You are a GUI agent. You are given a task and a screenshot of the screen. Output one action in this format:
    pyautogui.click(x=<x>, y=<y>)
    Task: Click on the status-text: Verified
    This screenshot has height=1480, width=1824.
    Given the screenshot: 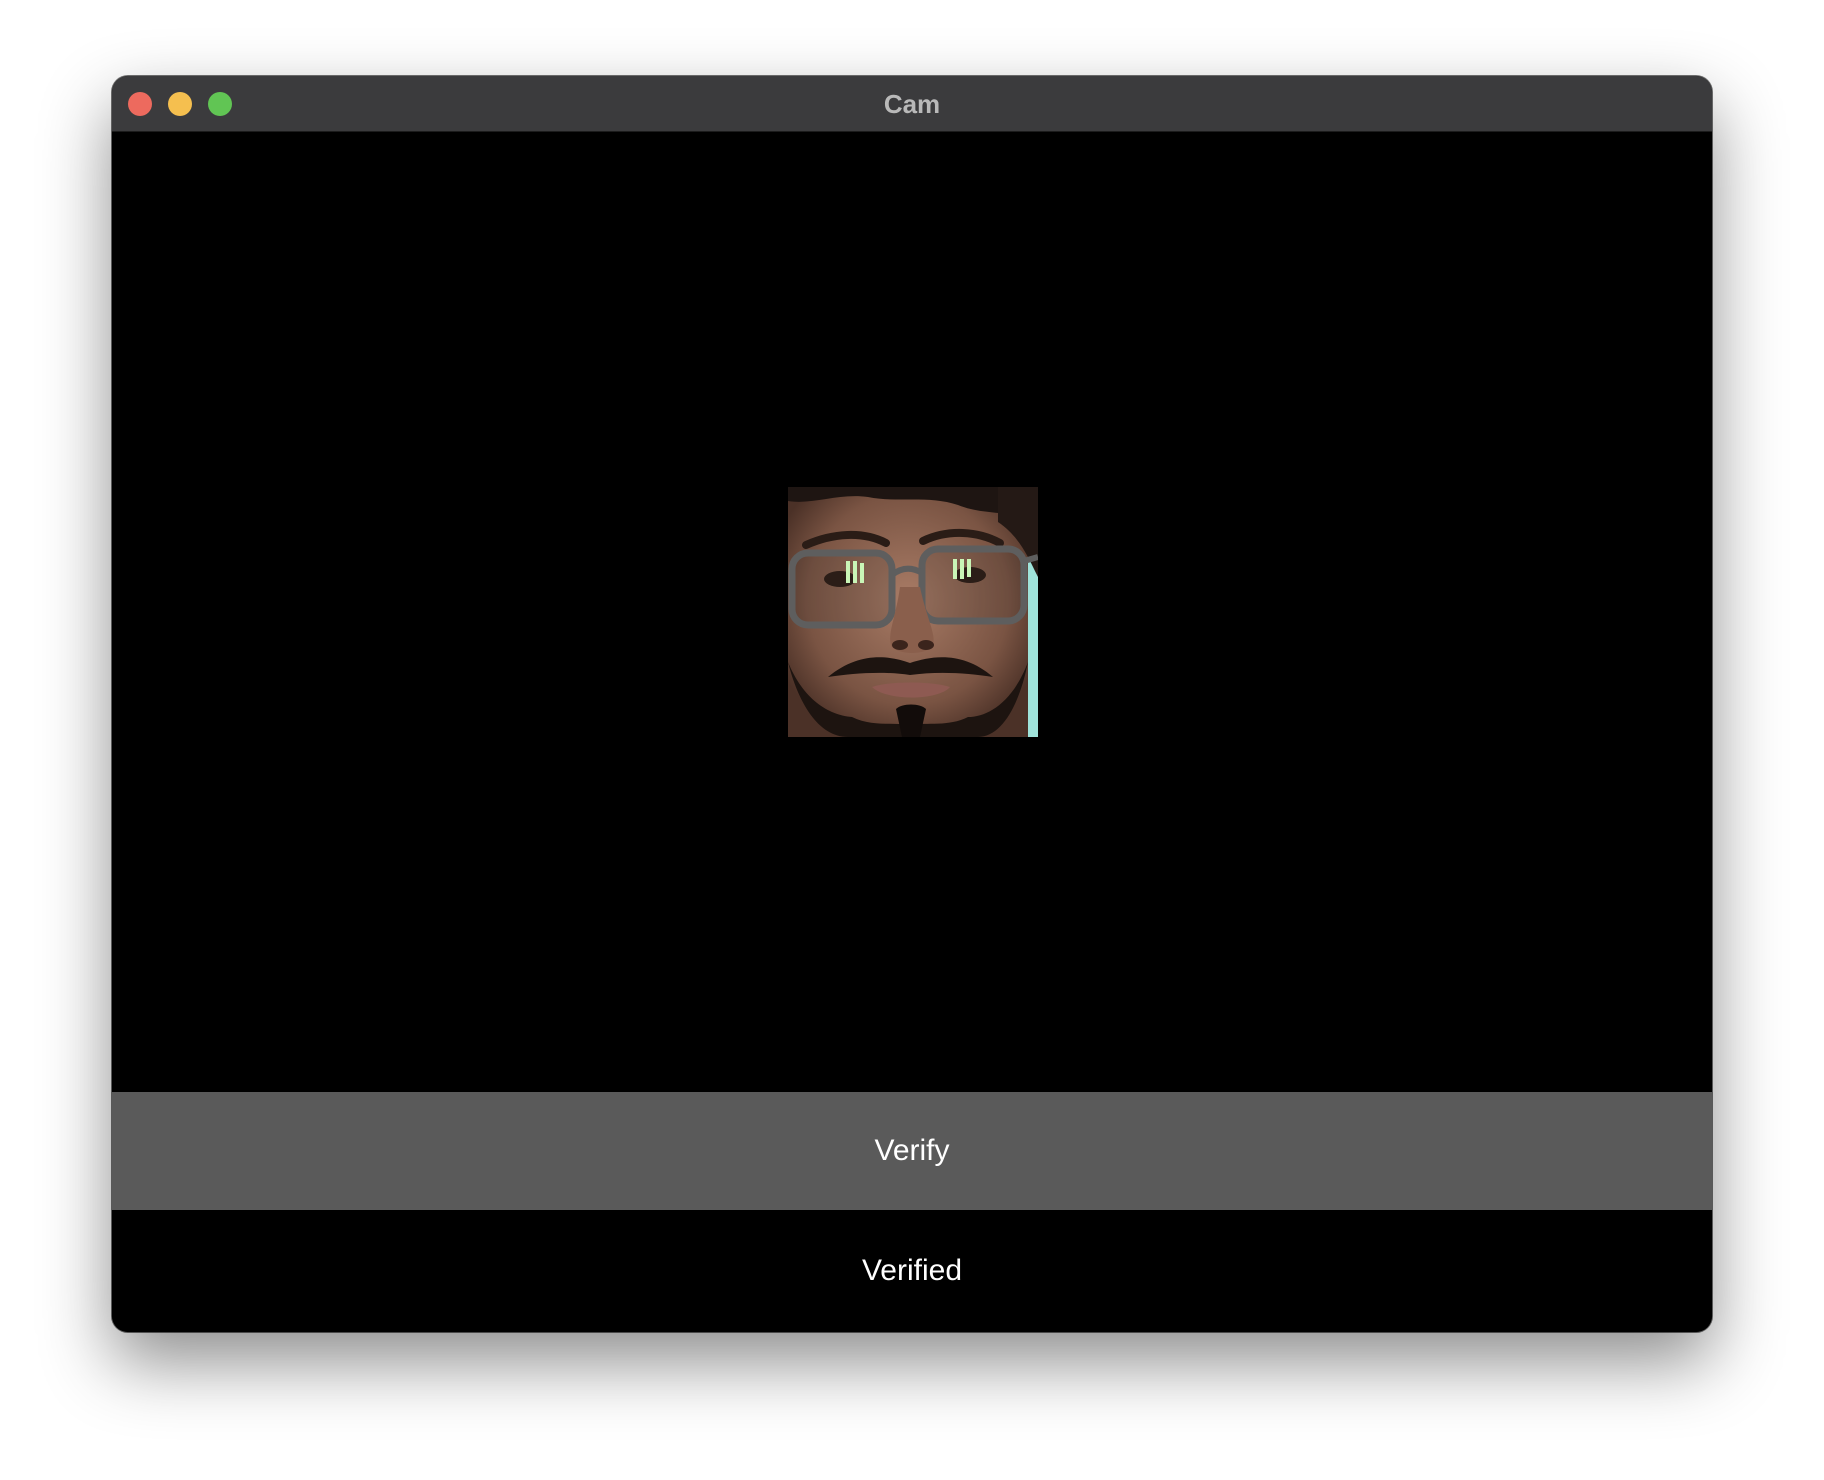 What is the action you would take?
    pyautogui.click(x=912, y=1271)
    